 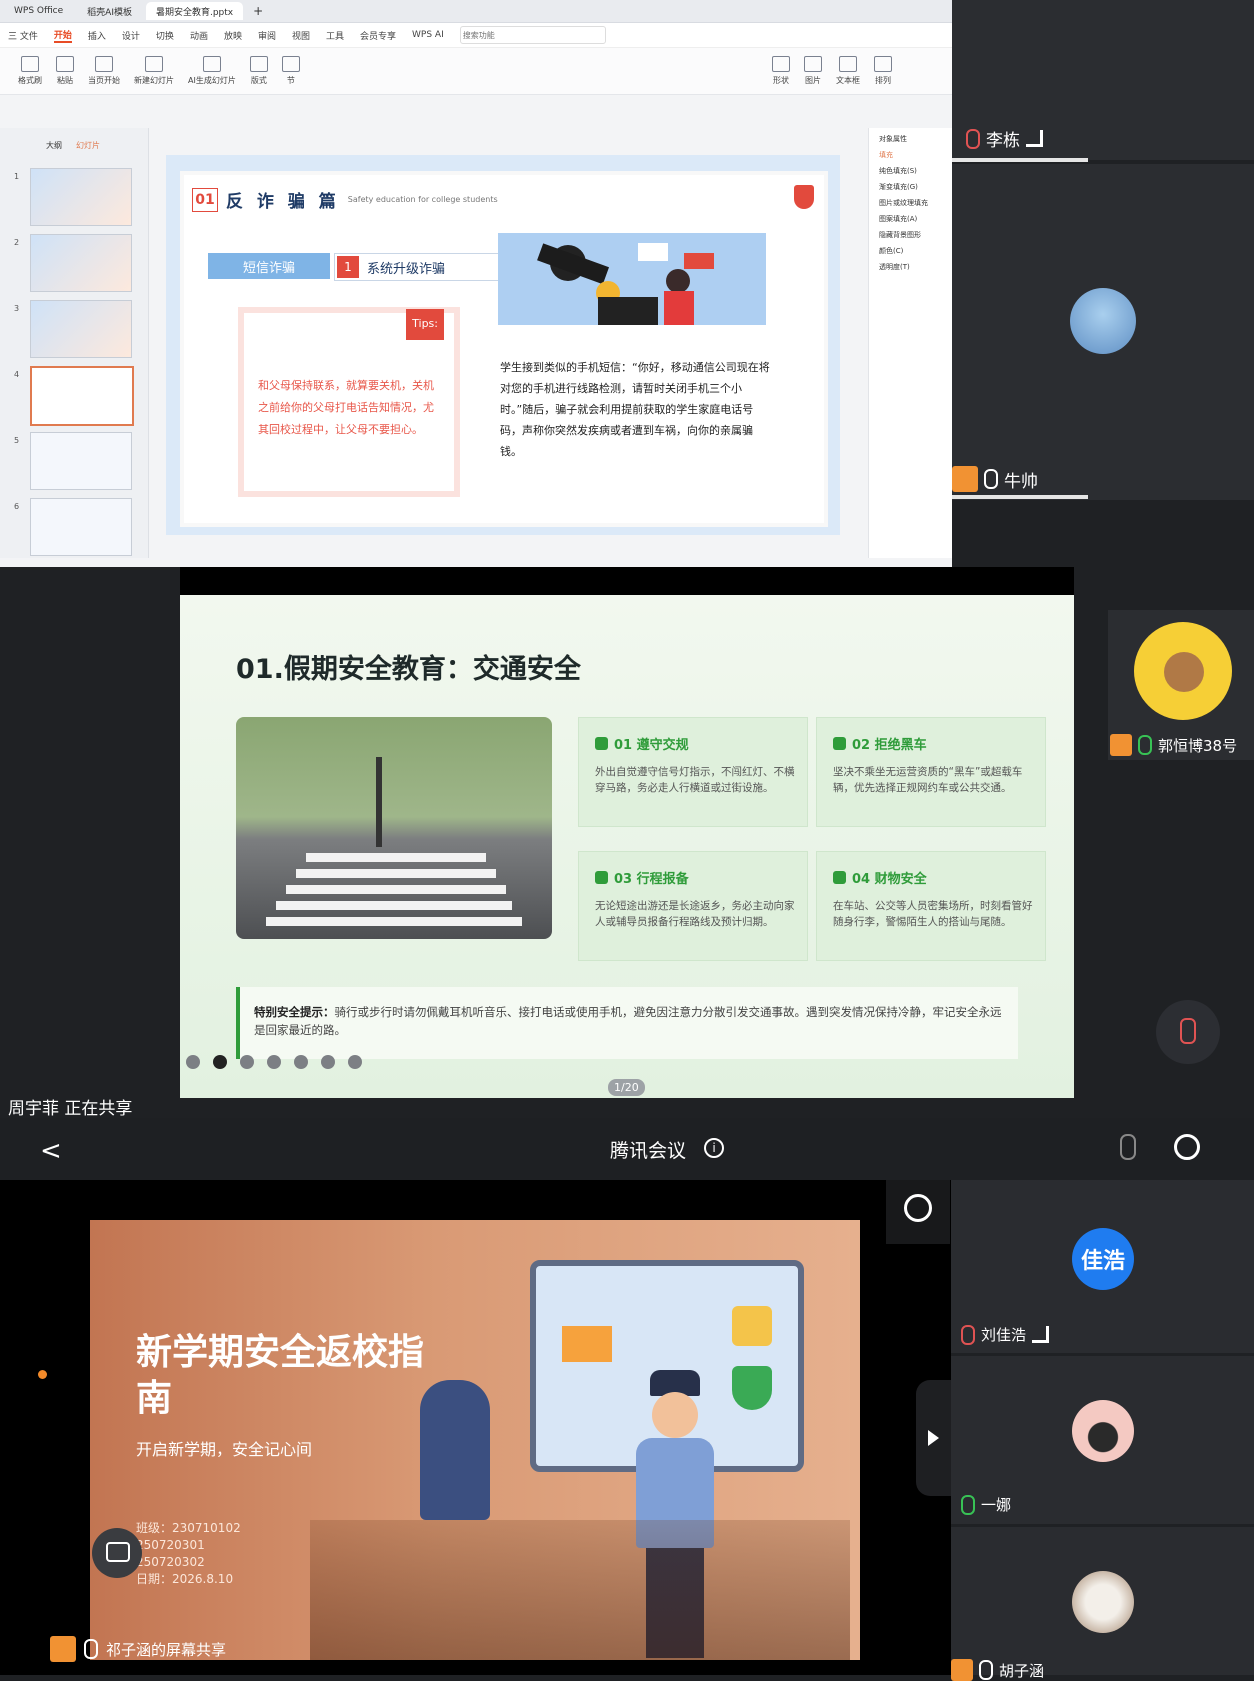 I want to click on menu-view: 视图, so click(x=301, y=35).